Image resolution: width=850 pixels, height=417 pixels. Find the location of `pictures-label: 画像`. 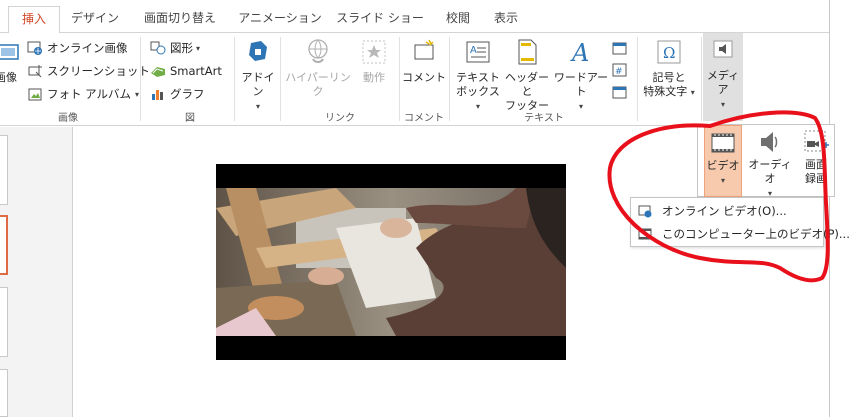

pictures-label: 画像 is located at coordinates (8, 77).